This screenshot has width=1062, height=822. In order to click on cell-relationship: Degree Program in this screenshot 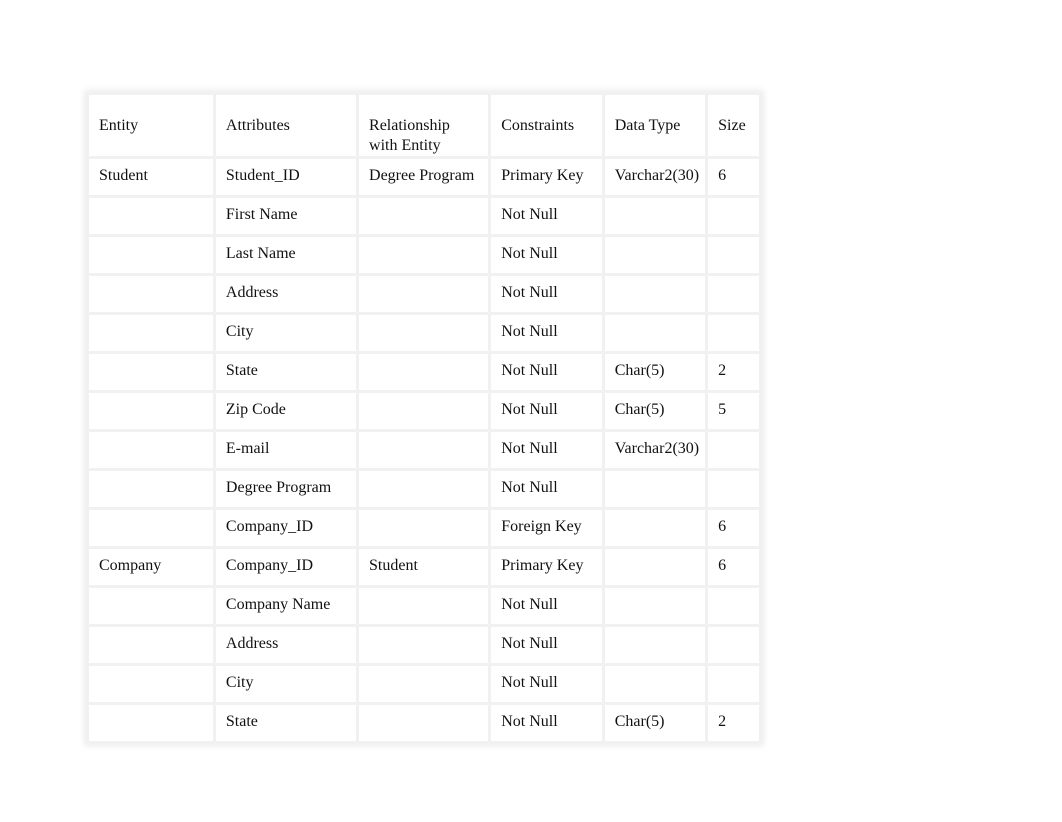, I will do `click(424, 177)`.